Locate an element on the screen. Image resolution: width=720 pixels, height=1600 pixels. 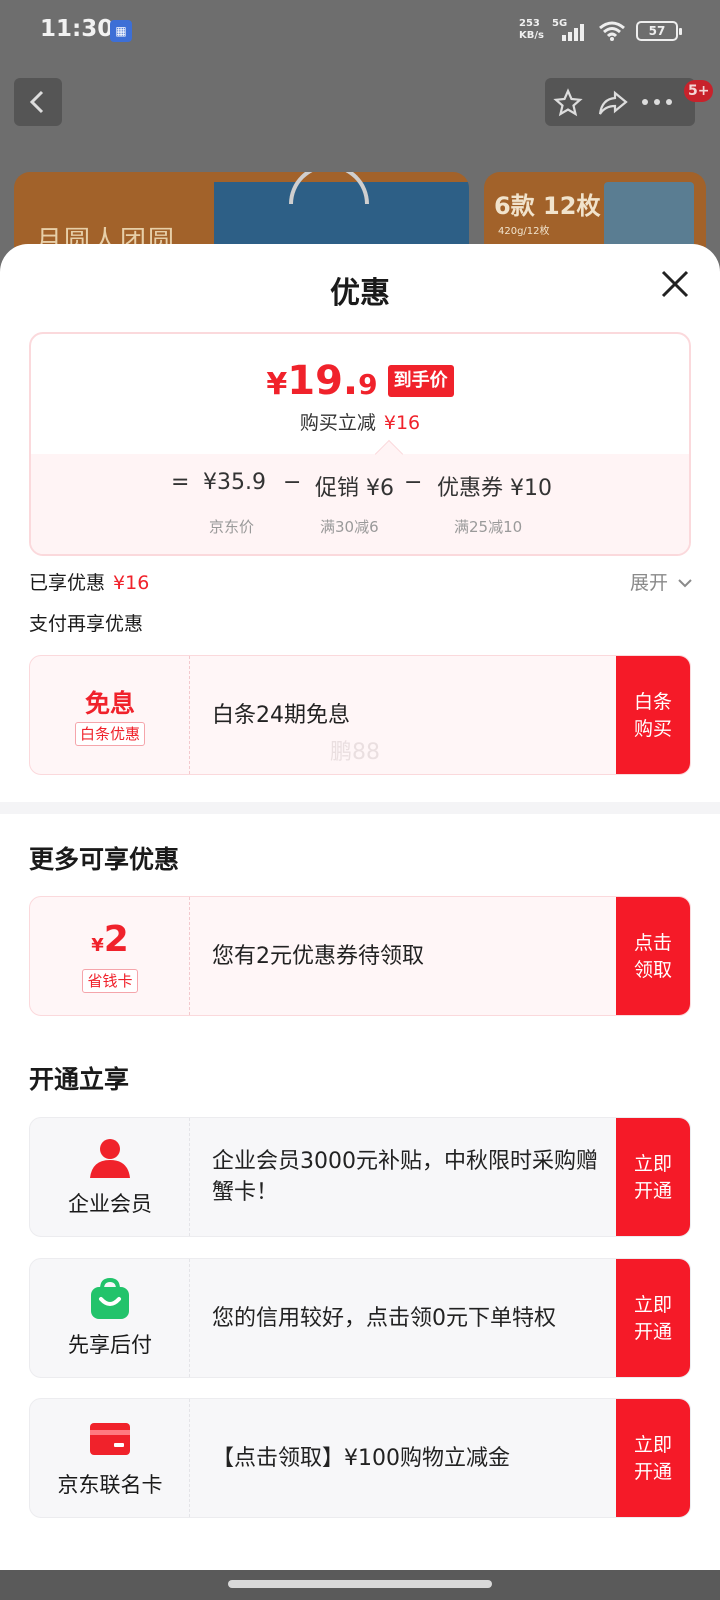
wifi-icon is located at coordinates (612, 31).